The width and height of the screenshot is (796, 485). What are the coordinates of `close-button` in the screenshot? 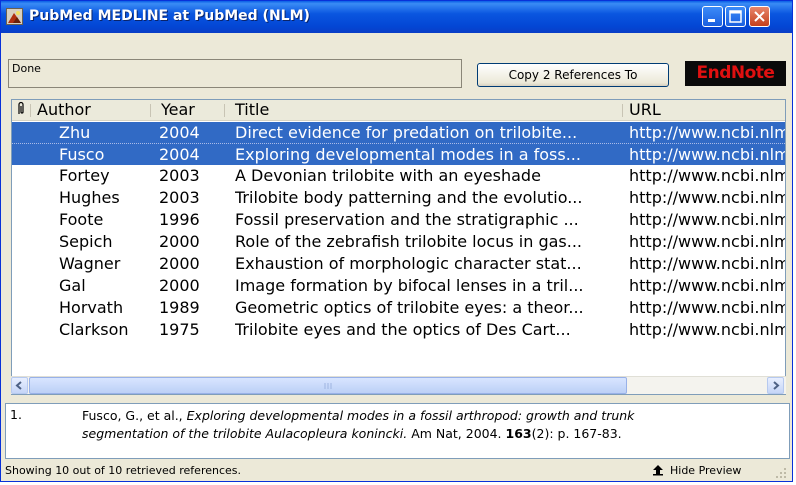 It's located at (759, 16).